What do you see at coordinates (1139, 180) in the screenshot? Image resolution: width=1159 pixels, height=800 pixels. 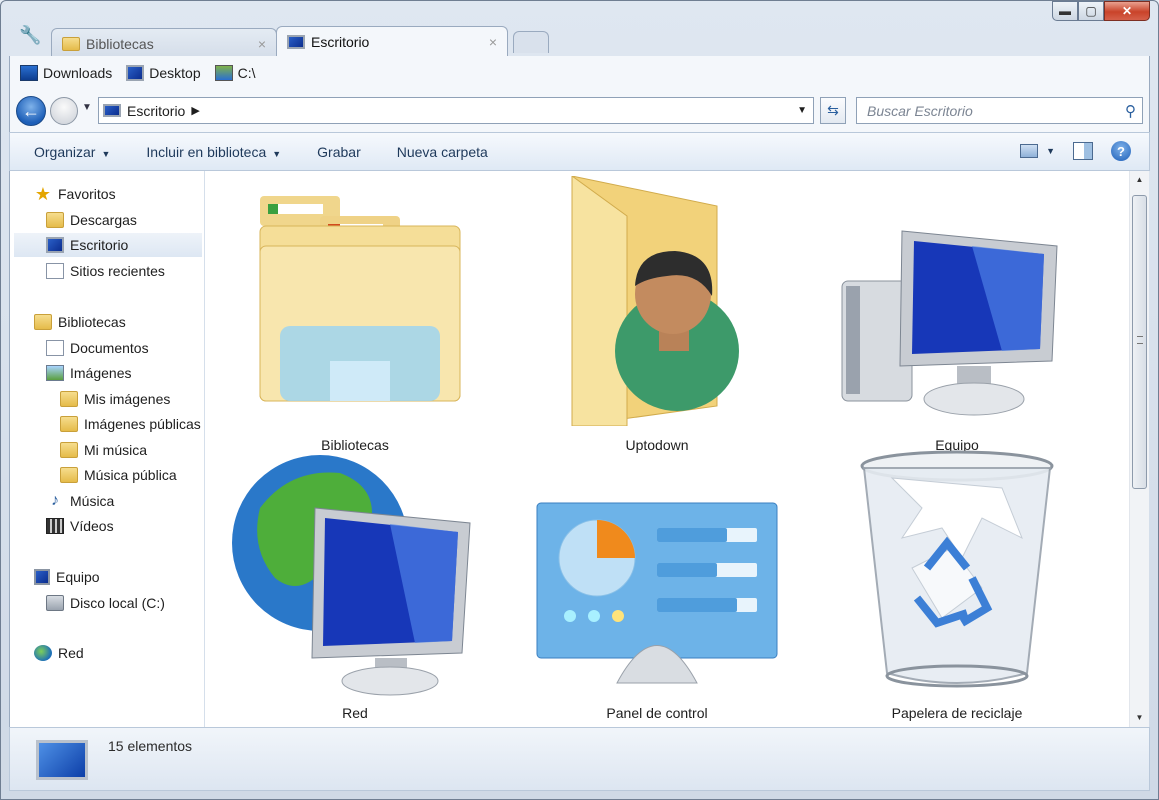 I see `scroll-up-arrow-icon: ▲` at bounding box center [1139, 180].